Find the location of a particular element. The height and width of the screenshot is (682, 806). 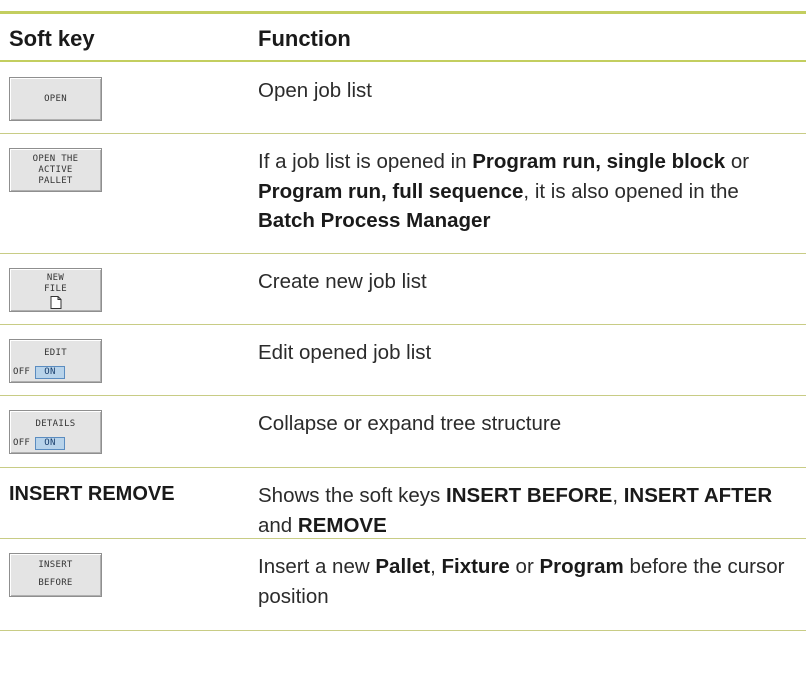

table-row: EDIT OFF ON Edit opened job list is located at coordinates (403, 360).